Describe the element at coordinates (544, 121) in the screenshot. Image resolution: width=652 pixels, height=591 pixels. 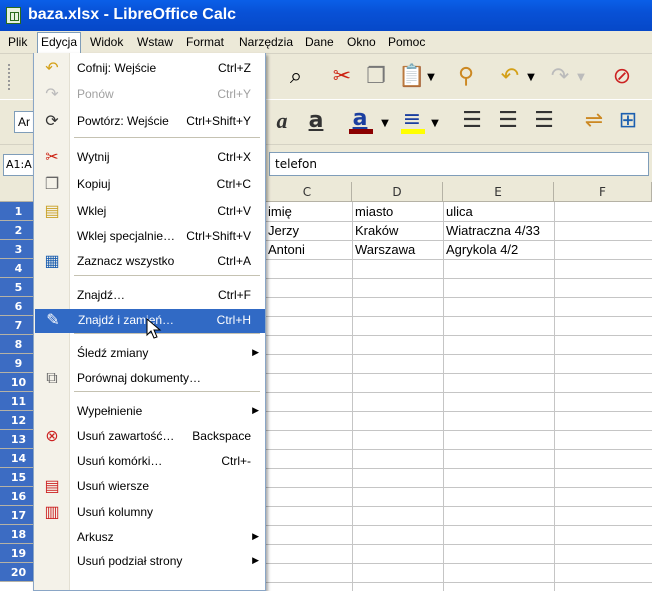
I see `align-right-icon: ☰` at that location.